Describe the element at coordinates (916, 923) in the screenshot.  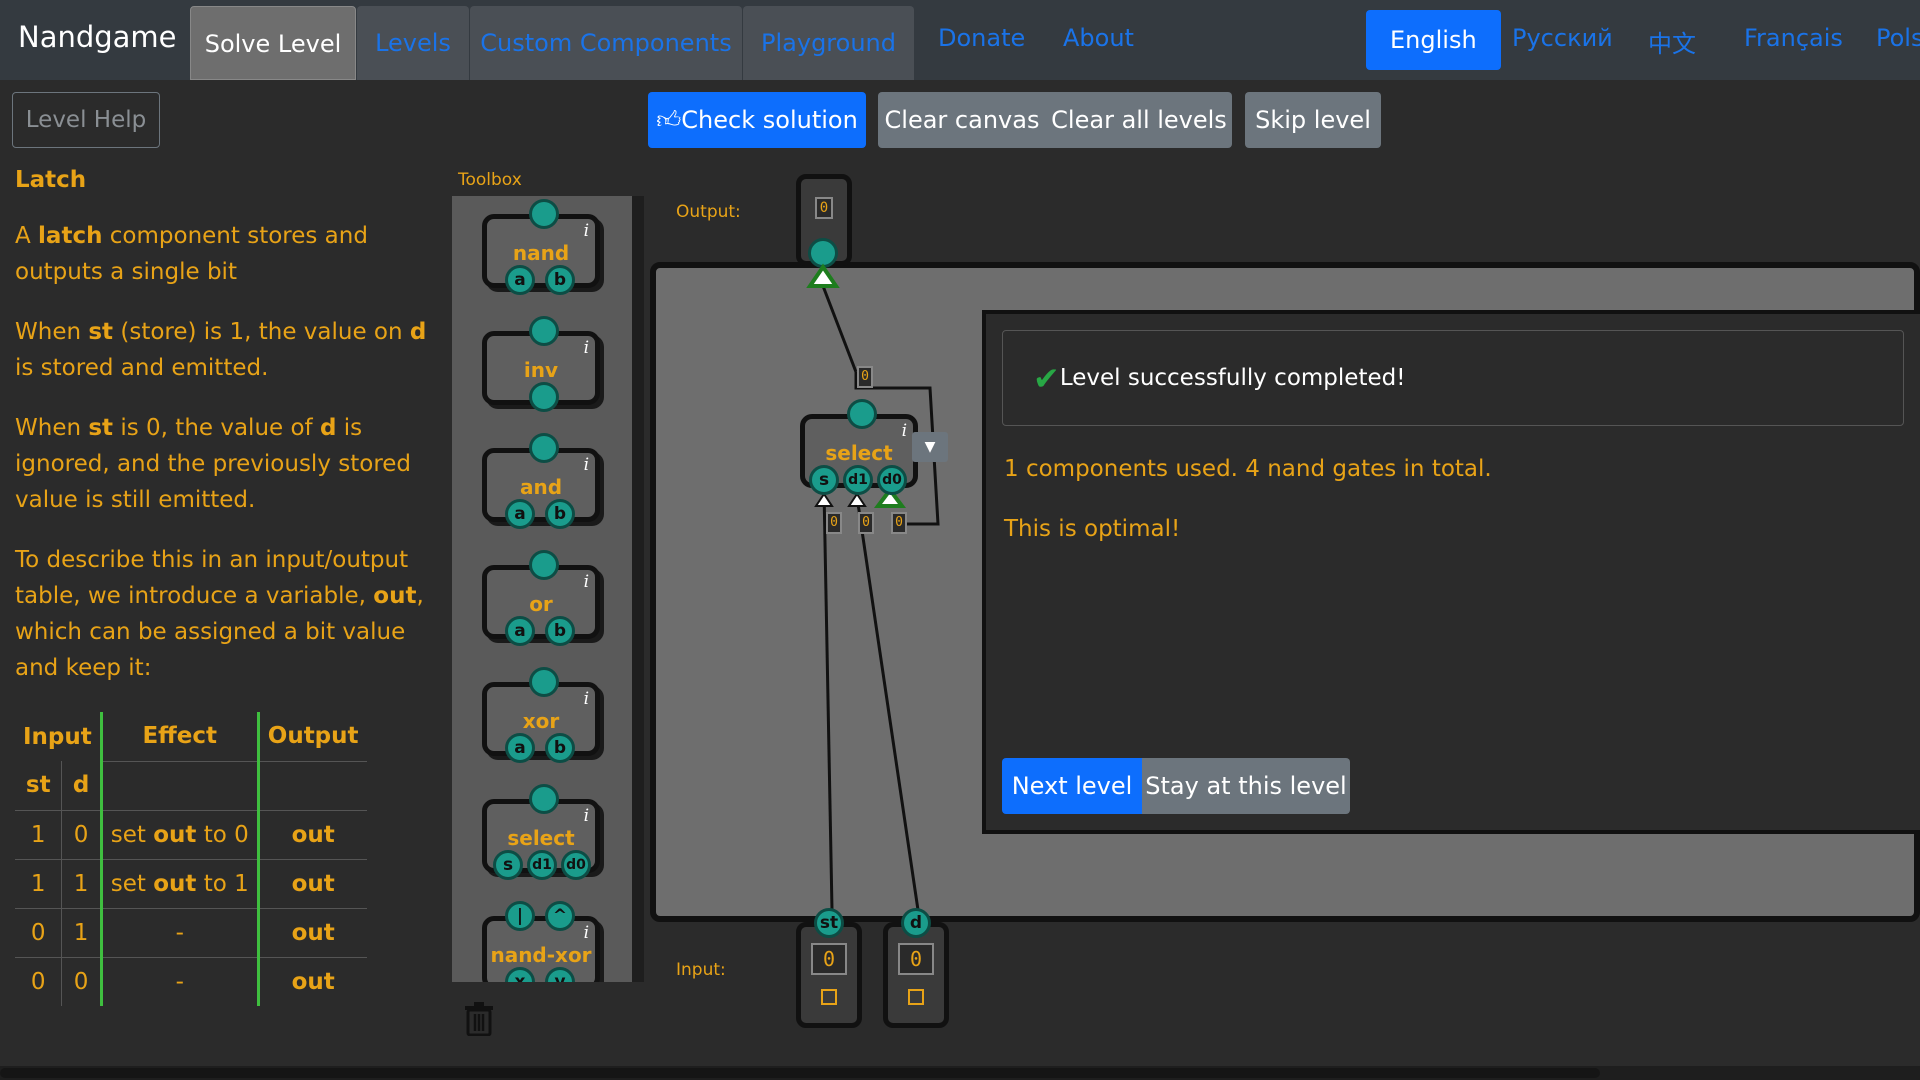
I see `input-pin: d` at that location.